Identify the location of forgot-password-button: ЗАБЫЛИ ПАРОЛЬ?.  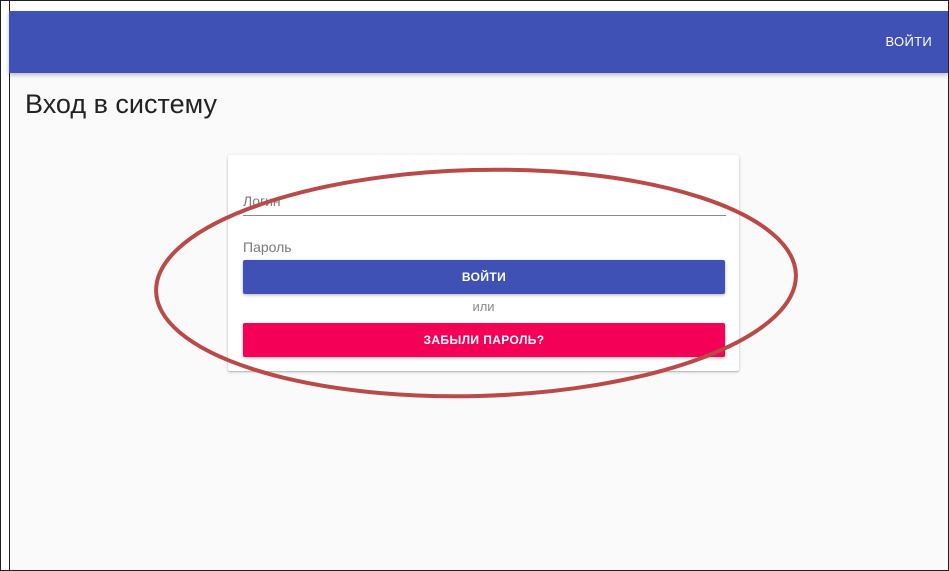
(484, 340).